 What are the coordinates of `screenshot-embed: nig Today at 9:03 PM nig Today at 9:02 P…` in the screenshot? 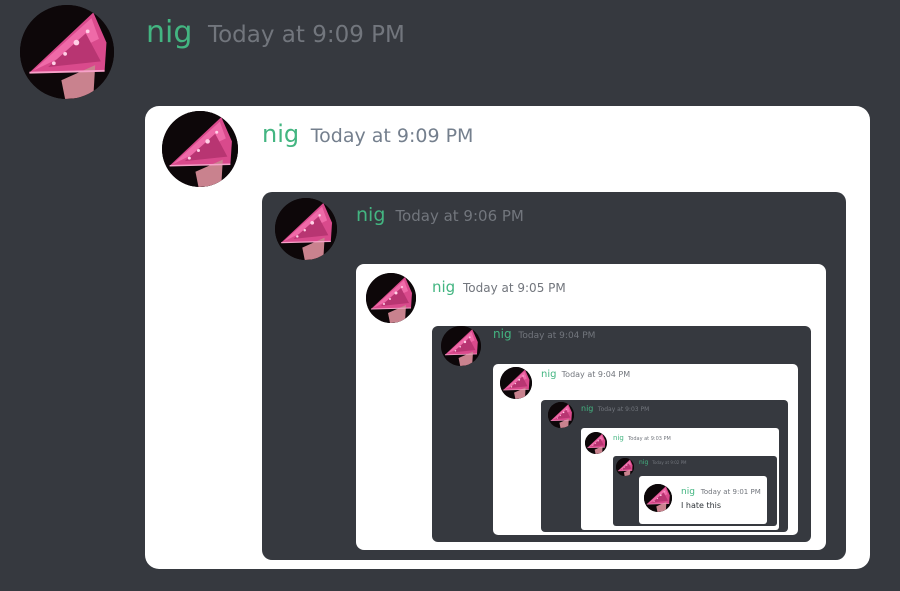 It's located at (680, 479).